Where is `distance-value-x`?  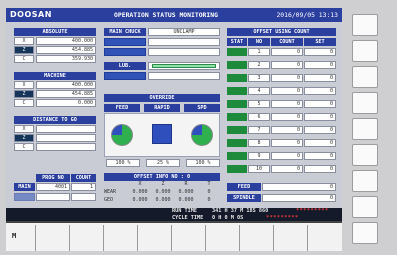 distance-value-x is located at coordinates (66, 129).